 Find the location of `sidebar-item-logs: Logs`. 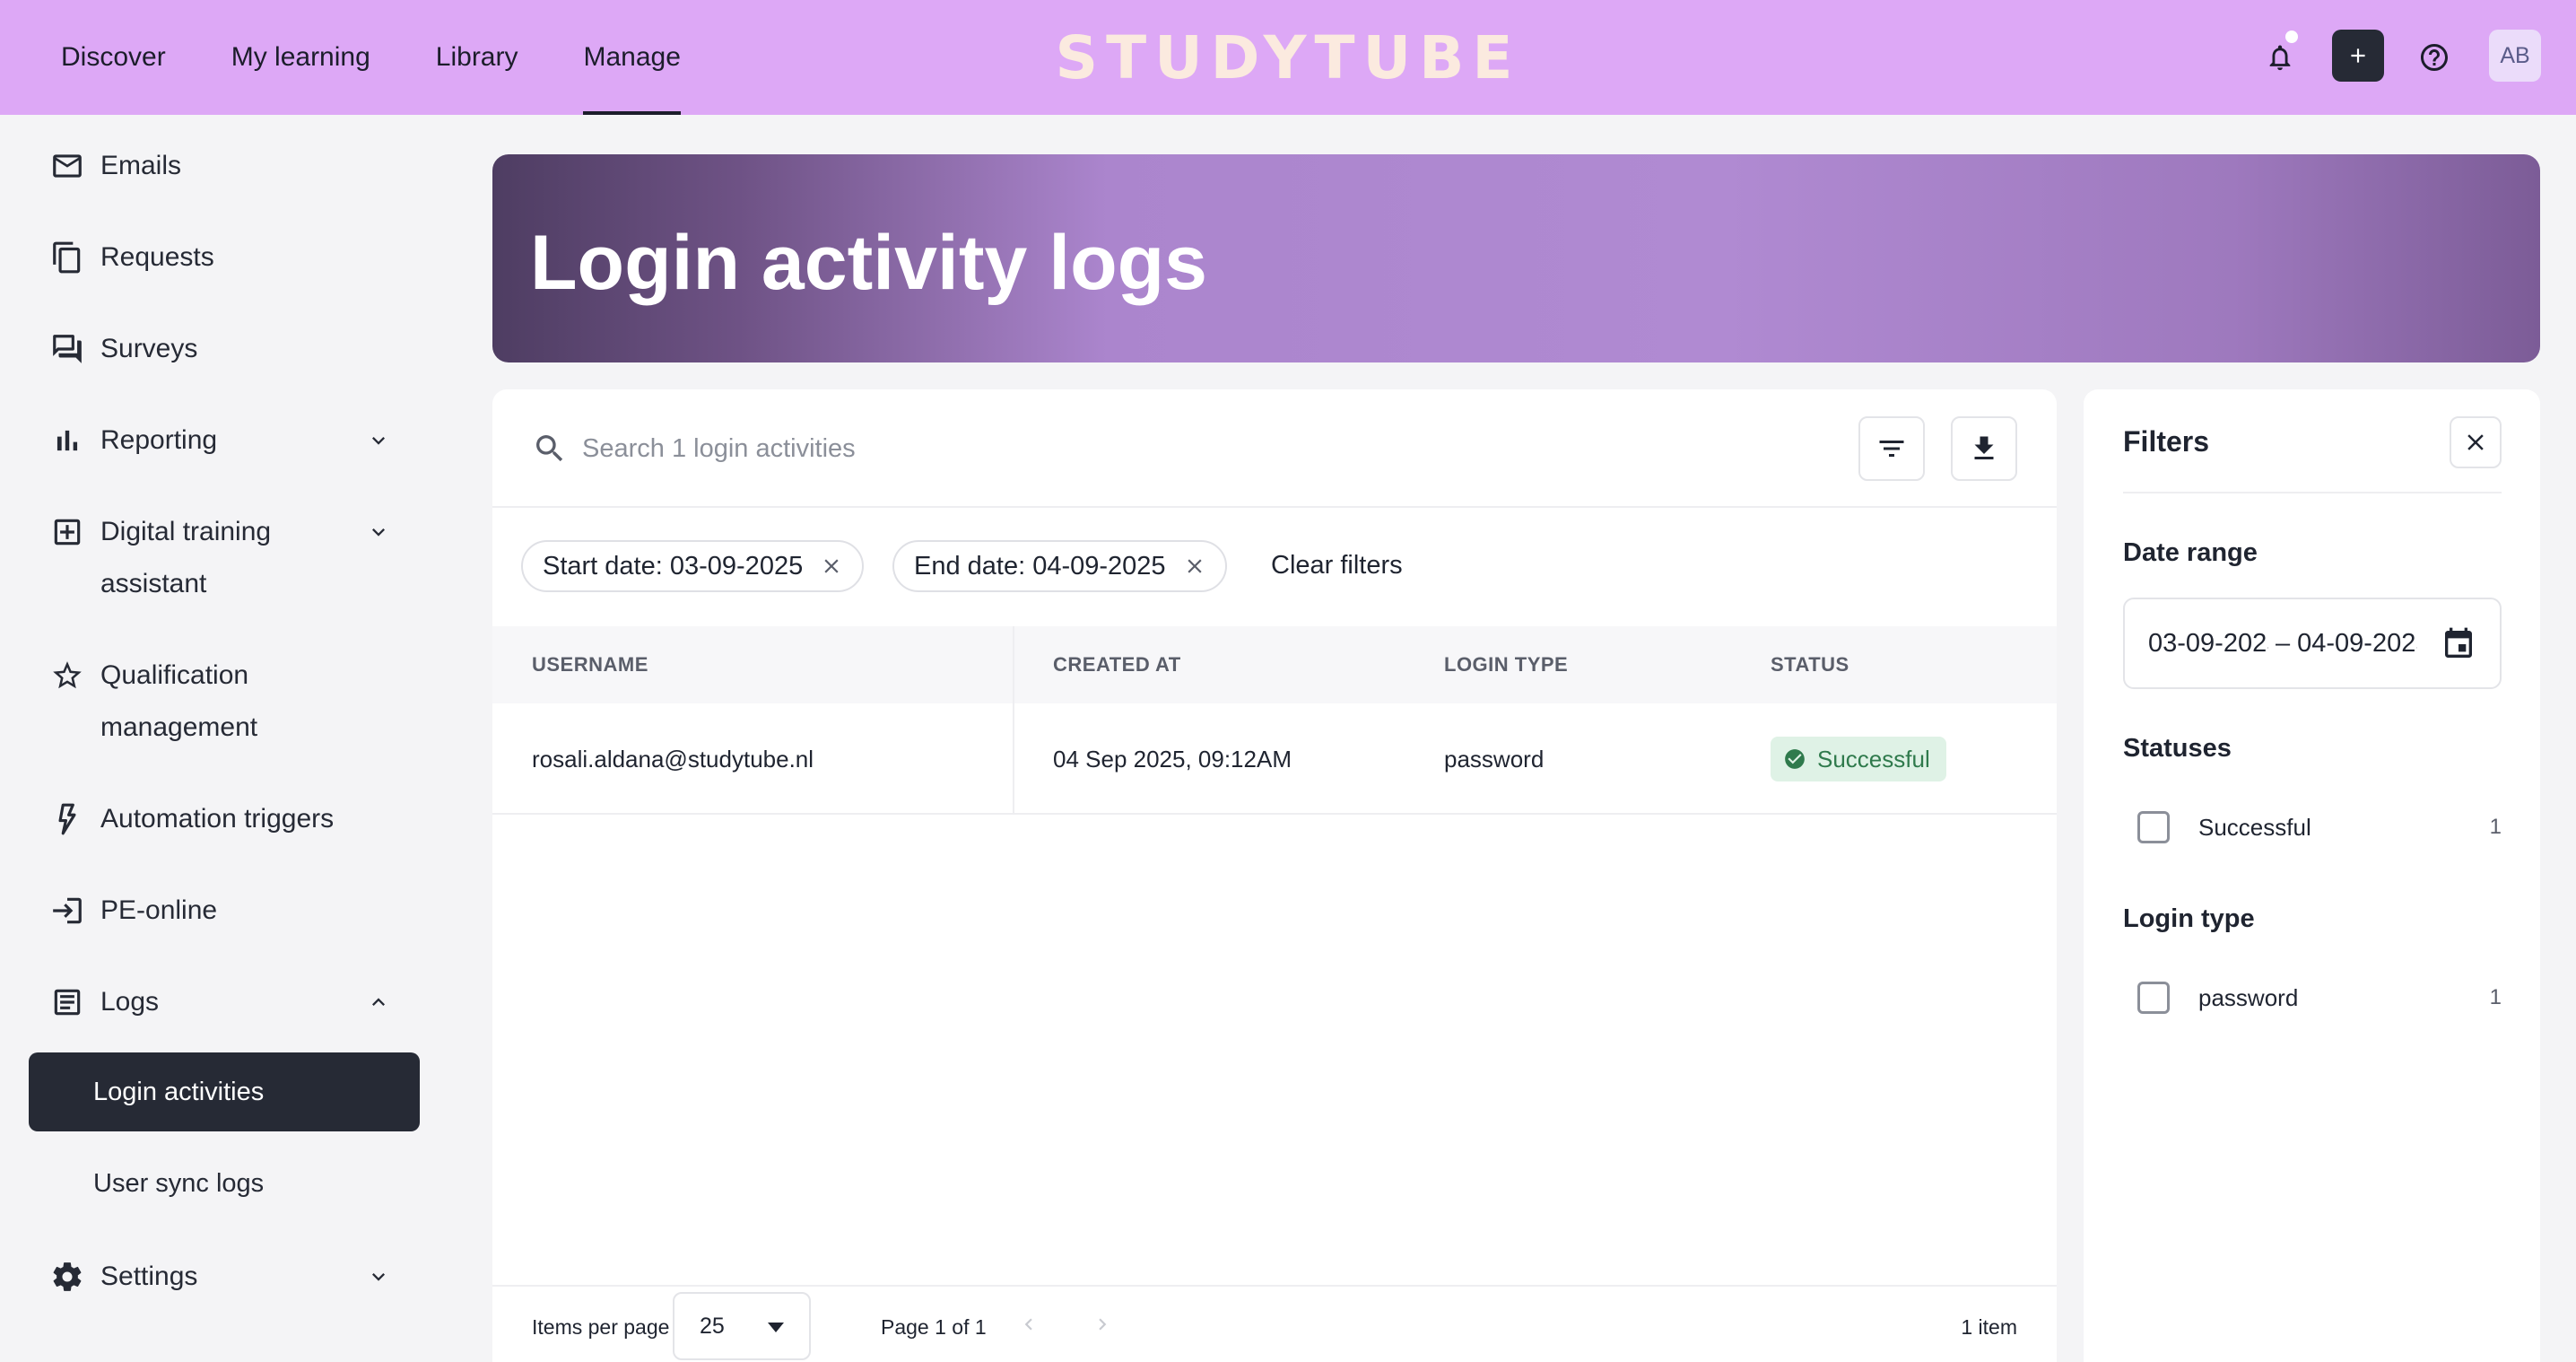

sidebar-item-logs: Logs is located at coordinates (104, 1002).